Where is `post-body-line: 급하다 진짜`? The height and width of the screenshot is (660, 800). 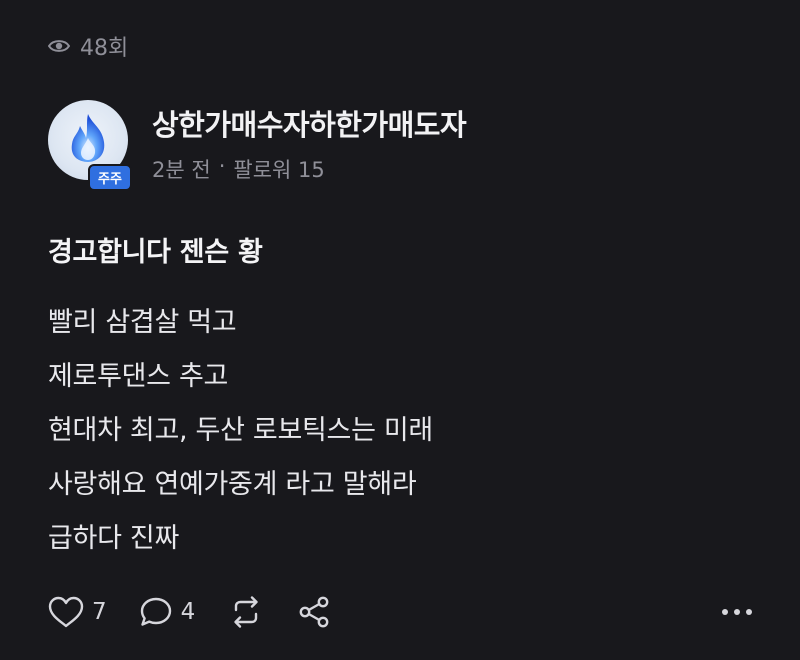
post-body-line: 급하다 진짜 is located at coordinates (113, 538).